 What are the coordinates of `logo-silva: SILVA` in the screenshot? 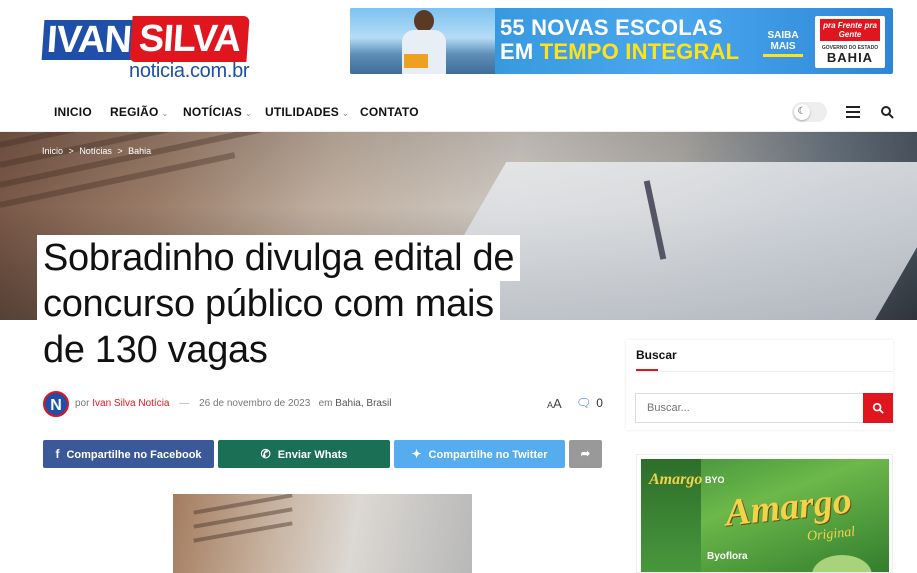 It's located at (189, 39).